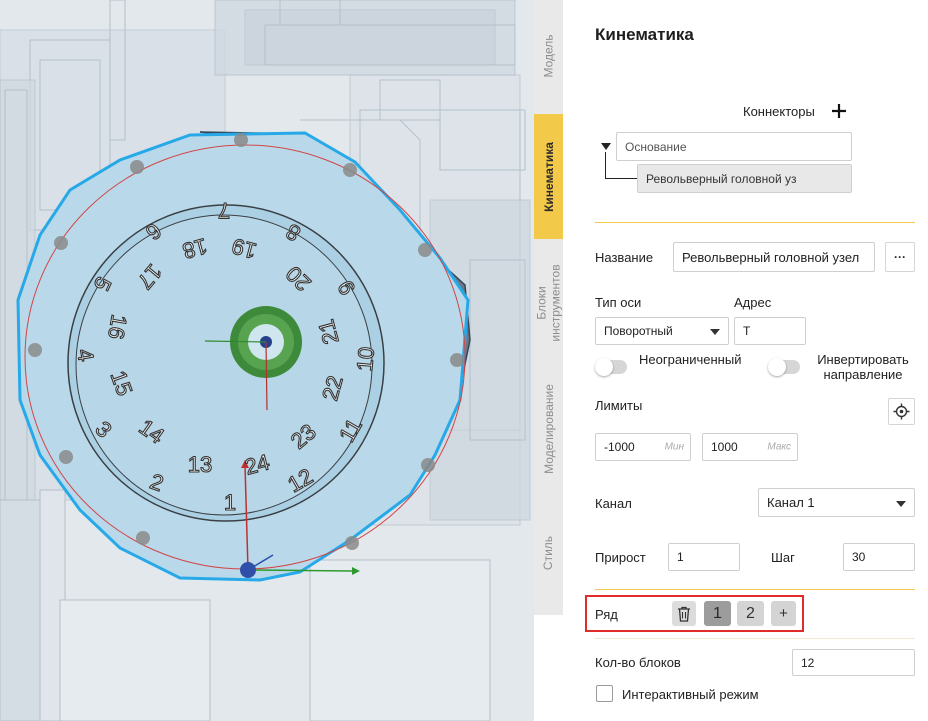 Image resolution: width=928 pixels, height=721 pixels. Describe the element at coordinates (644, 34) in the screenshot. I see `panel-title: Кинематика` at that location.